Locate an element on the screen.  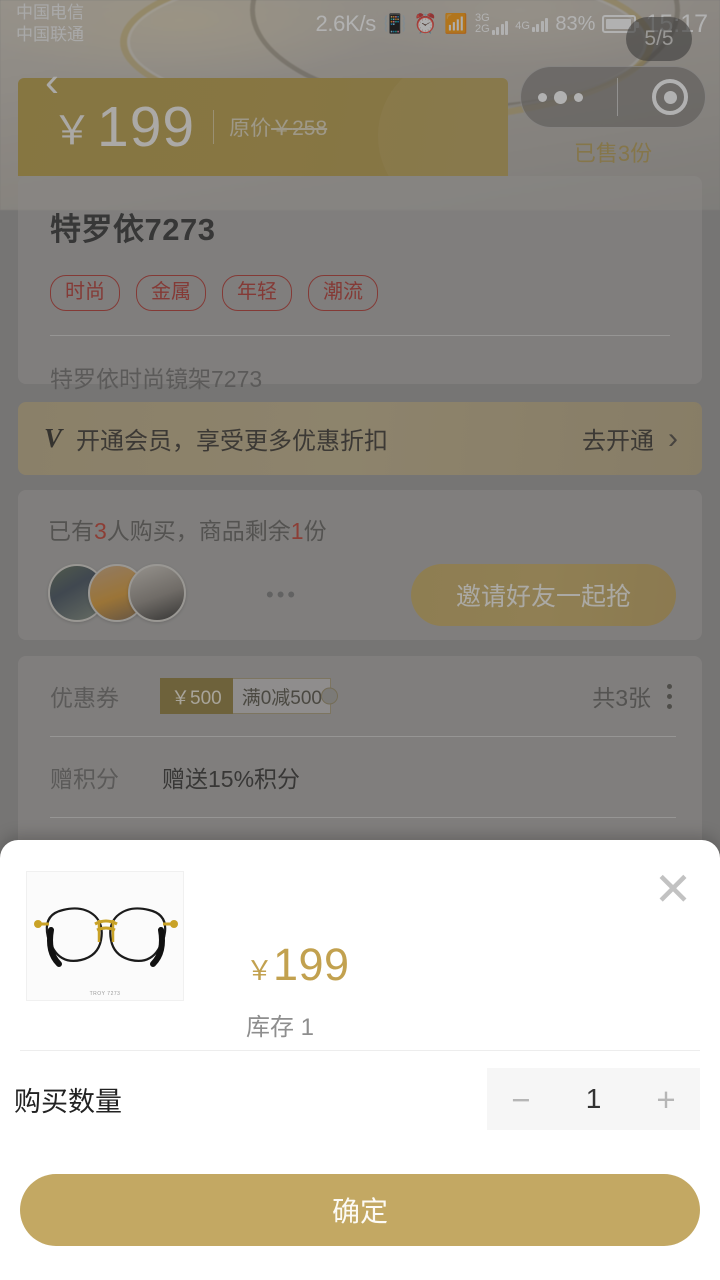
carrier-2-label: 中国联通 is located at coordinates (50, 34).